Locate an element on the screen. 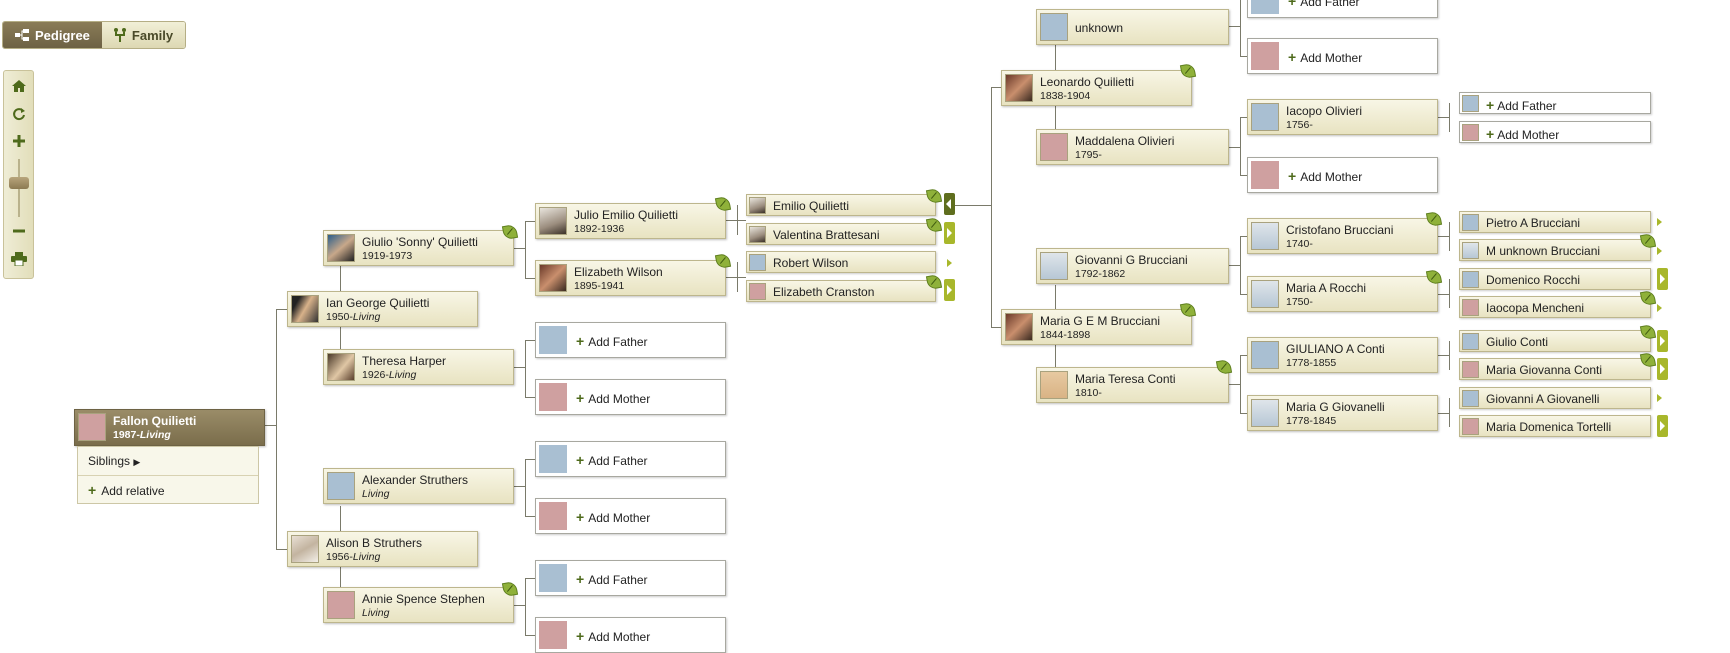  person-name: Domenico Rocchi is located at coordinates (1533, 280).